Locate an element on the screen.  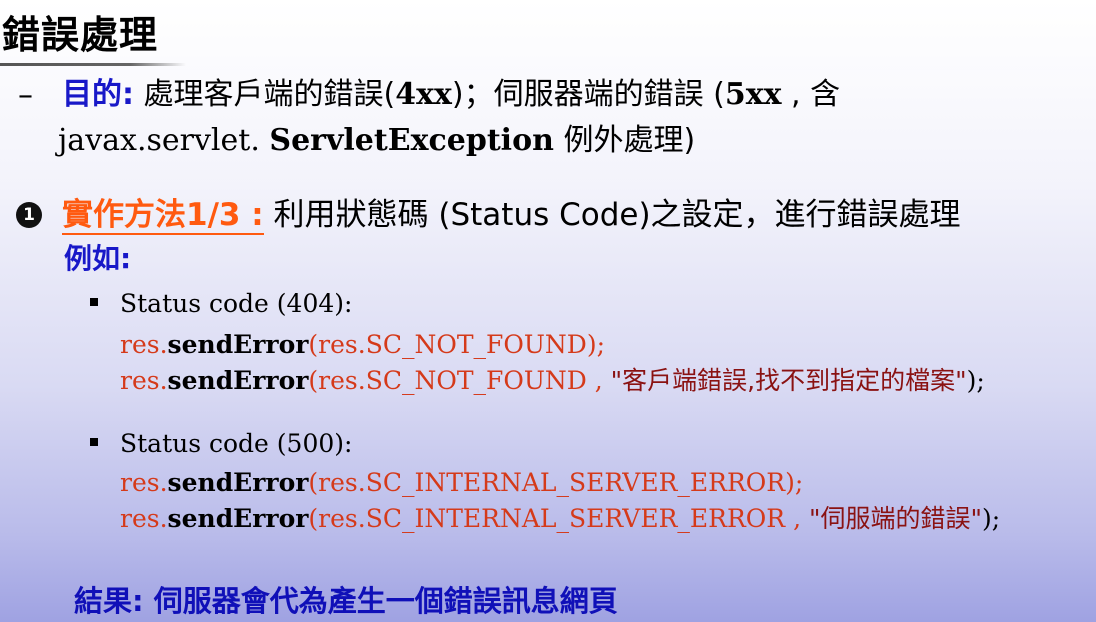
example-1-line-1: res.sendError(res.SC_NOT_FOUND); is located at coordinates (362, 344).